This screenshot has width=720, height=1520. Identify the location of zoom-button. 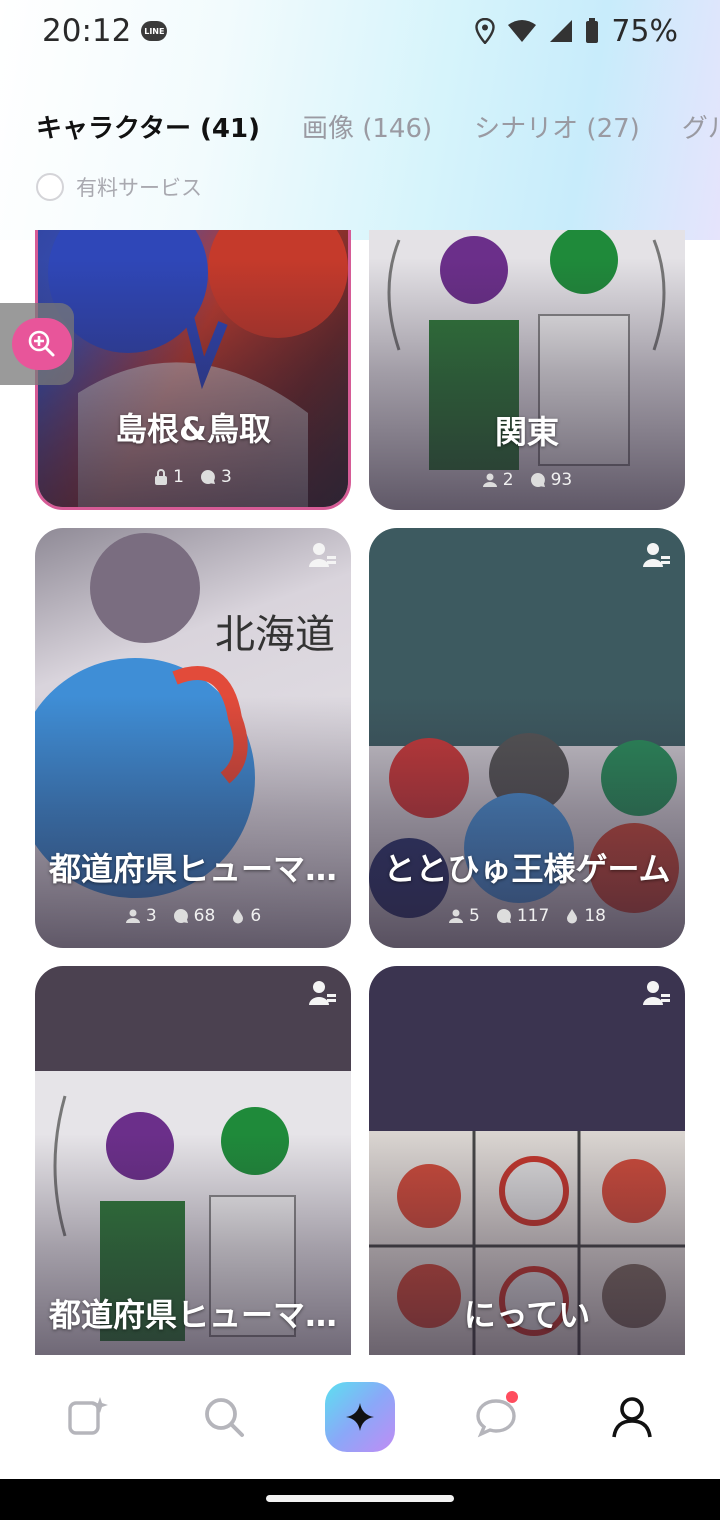
(42, 344).